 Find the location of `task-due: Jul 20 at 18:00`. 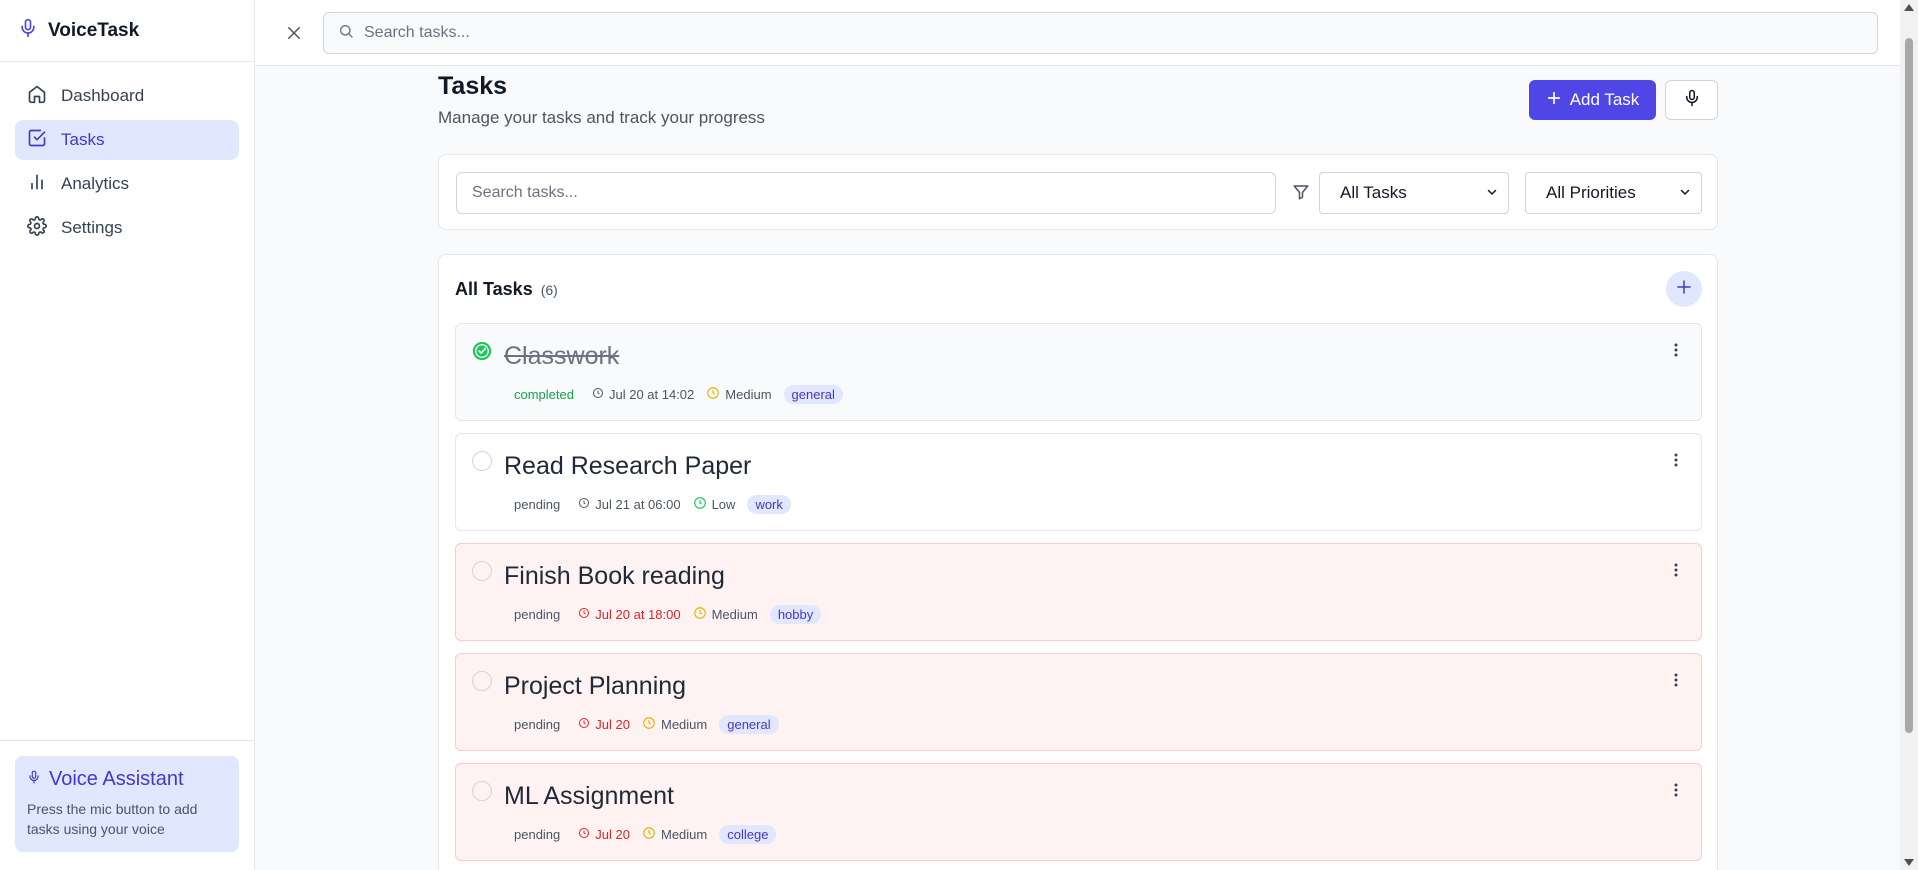

task-due: Jul 20 at 18:00 is located at coordinates (638, 614).